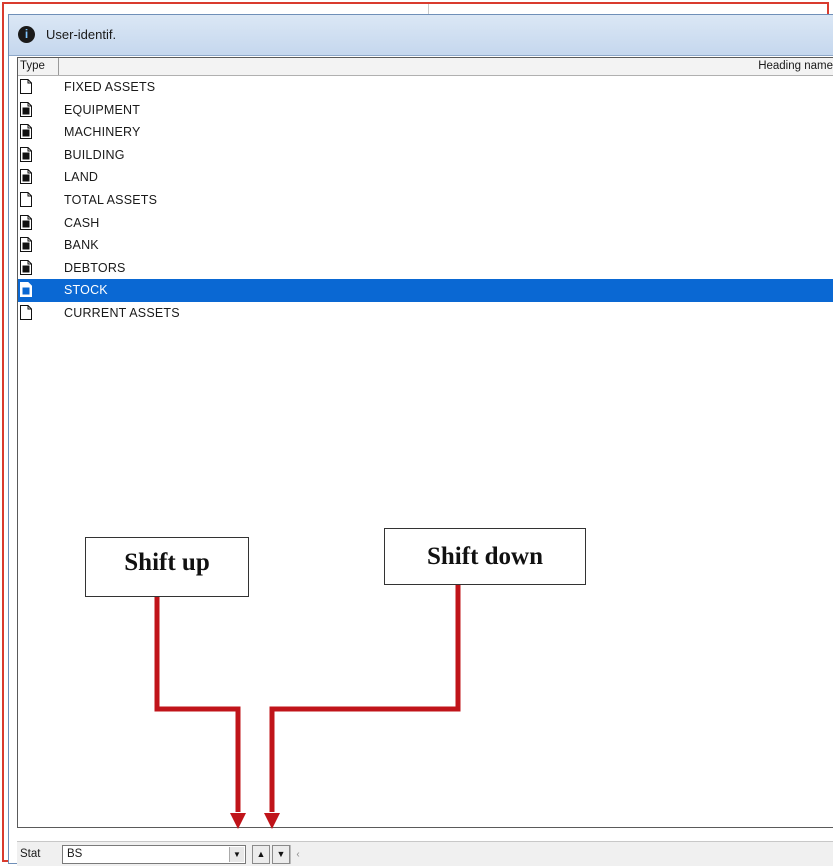  What do you see at coordinates (238, 821) in the screenshot?
I see `shift-up-arrowhead` at bounding box center [238, 821].